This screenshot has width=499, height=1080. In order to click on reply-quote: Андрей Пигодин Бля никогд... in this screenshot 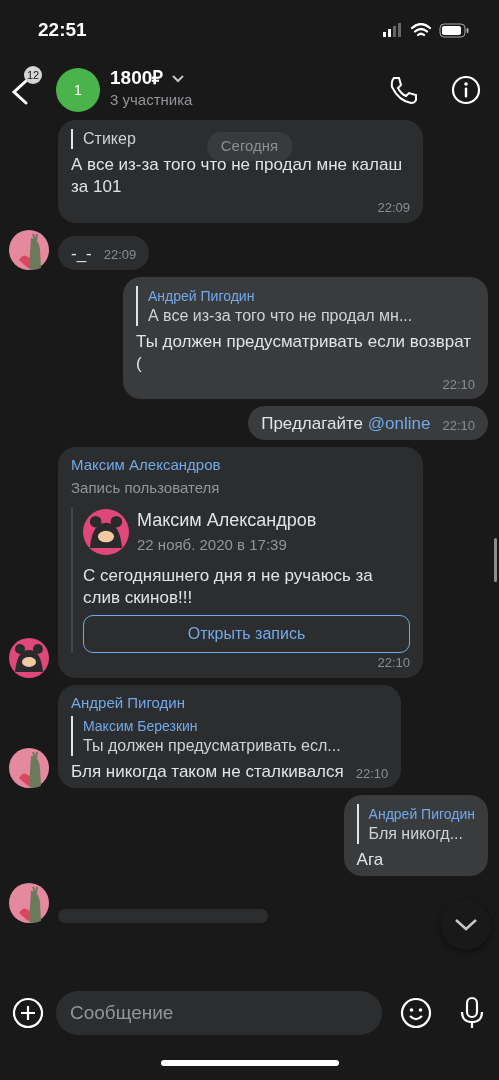, I will do `click(415, 824)`.